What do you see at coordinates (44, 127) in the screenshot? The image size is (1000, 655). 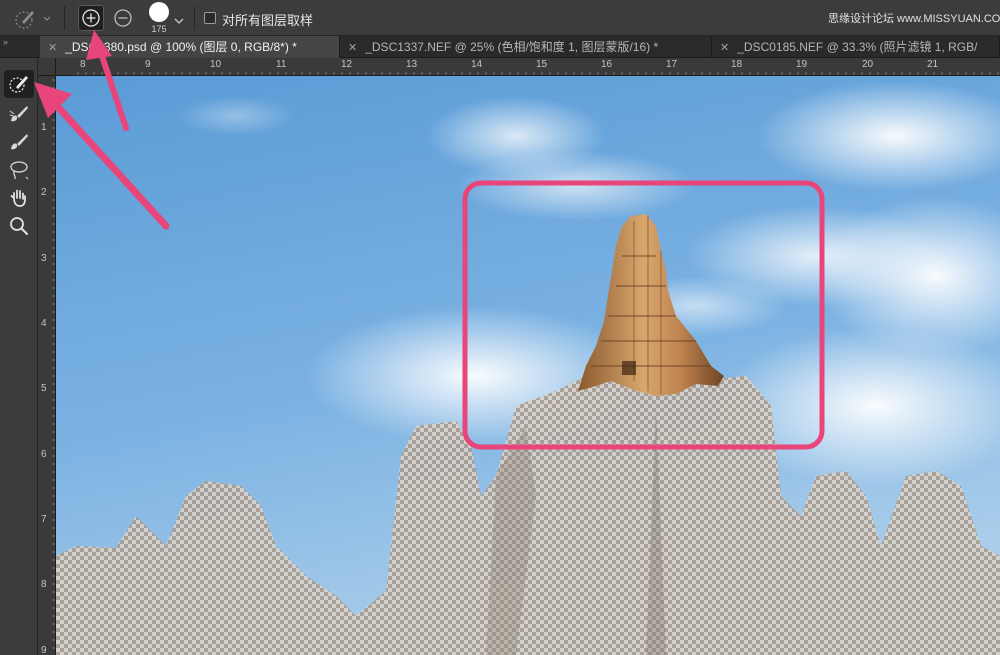 I see `ruler-label: 1` at bounding box center [44, 127].